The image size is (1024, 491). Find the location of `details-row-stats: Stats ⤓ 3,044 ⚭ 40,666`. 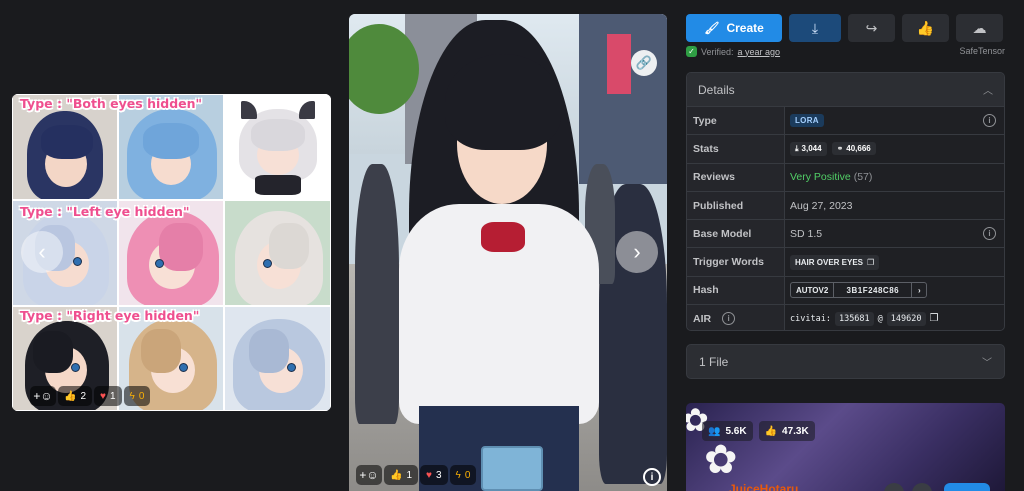

details-row-stats: Stats ⤓ 3,044 ⚭ 40,666 is located at coordinates (845, 148).